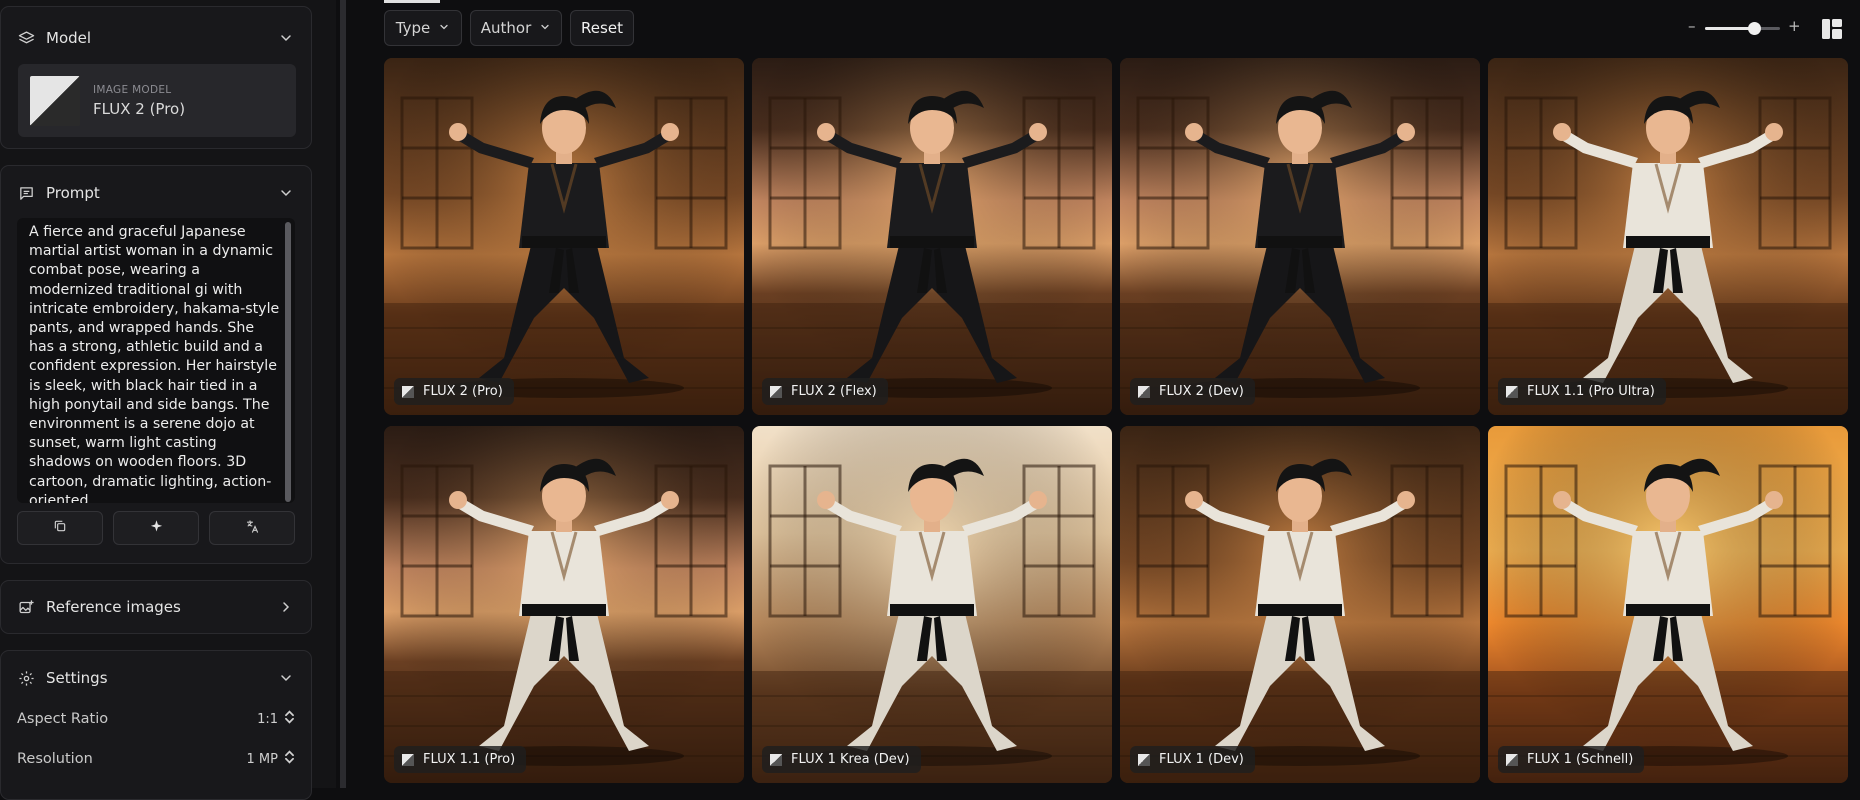 This screenshot has width=1860, height=800. What do you see at coordinates (156, 759) in the screenshot?
I see `resolution-setting: Resolution 1 MP` at bounding box center [156, 759].